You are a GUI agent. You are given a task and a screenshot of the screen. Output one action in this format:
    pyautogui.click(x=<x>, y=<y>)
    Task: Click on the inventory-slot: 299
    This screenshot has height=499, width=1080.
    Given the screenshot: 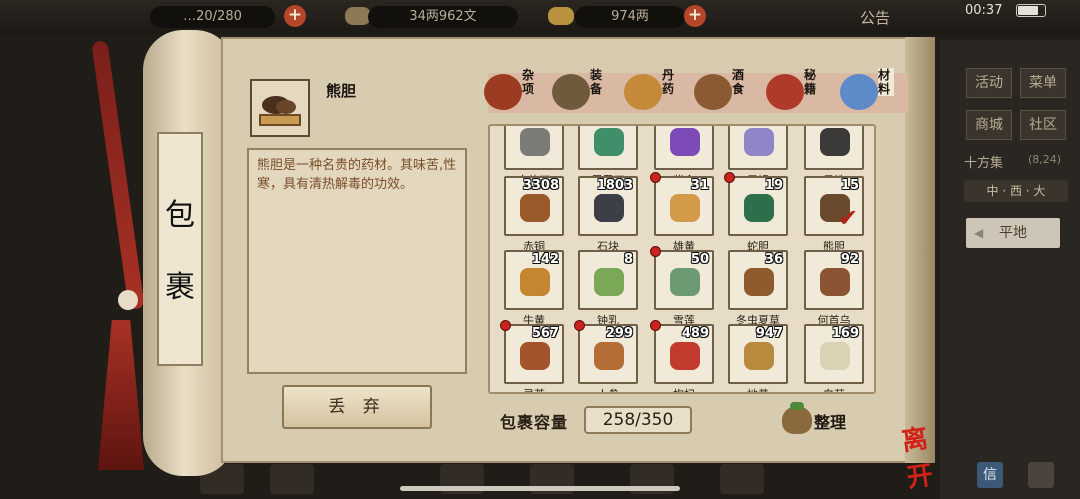 What is the action you would take?
    pyautogui.click(x=608, y=354)
    